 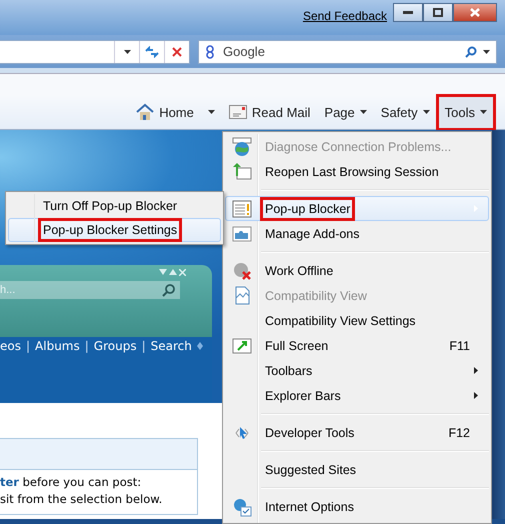 What do you see at coordinates (242, 208) in the screenshot?
I see `popup-blocker-icon` at bounding box center [242, 208].